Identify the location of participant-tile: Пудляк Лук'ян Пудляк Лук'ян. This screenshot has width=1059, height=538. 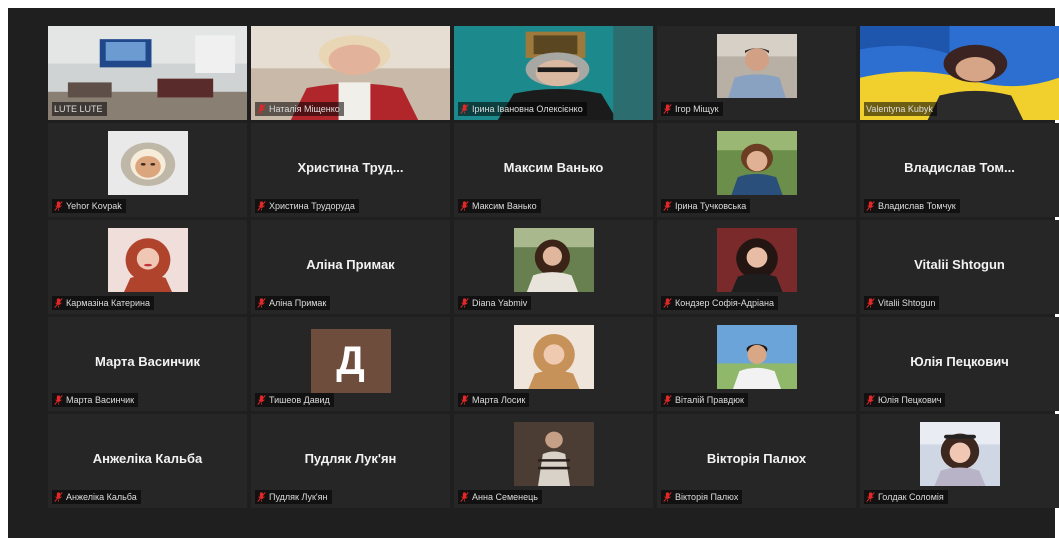
(350, 461).